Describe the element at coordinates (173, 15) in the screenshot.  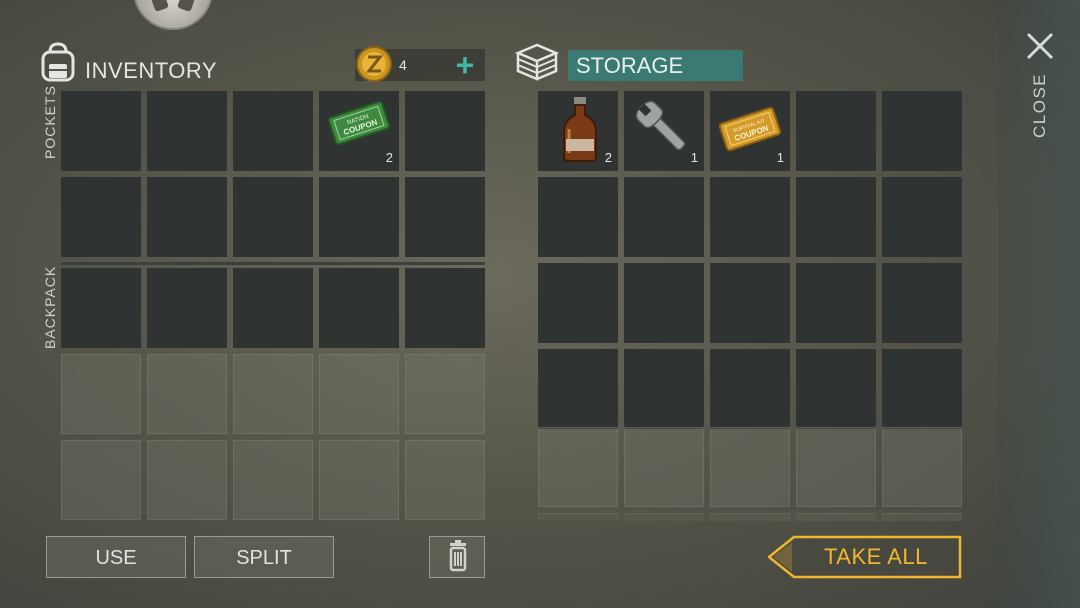
I see `player-avatar` at that location.